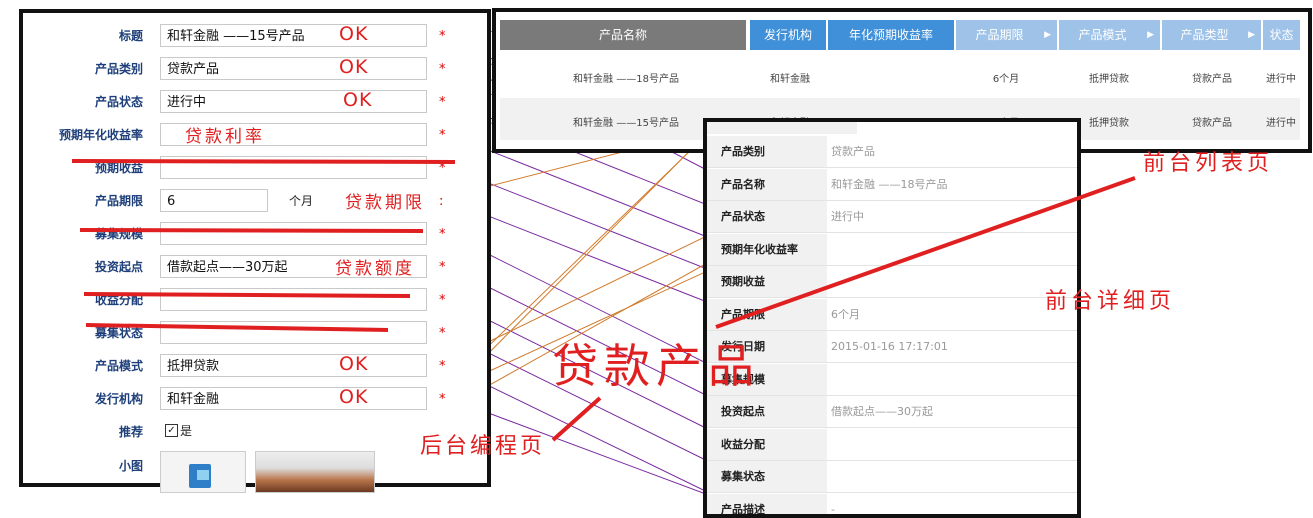 The height and width of the screenshot is (518, 1313). Describe the element at coordinates (1110, 299) in the screenshot. I see `detail-page-annotation: 前台详细页` at that location.